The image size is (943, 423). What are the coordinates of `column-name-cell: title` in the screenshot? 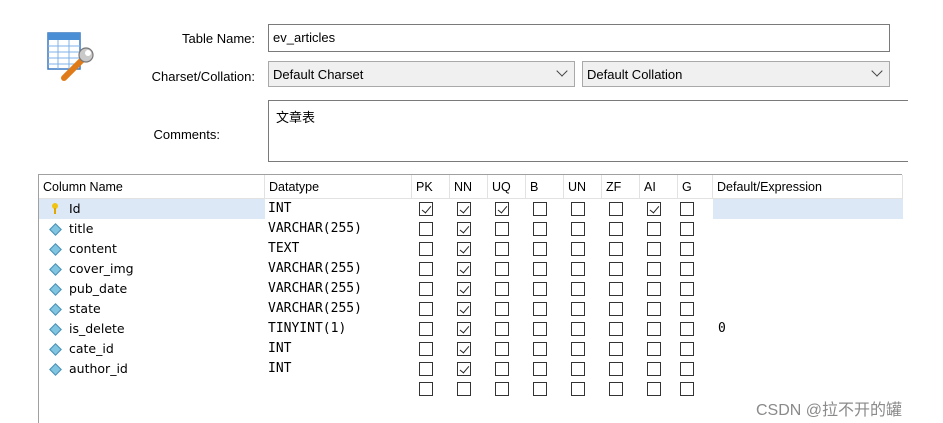 It's located at (81, 229).